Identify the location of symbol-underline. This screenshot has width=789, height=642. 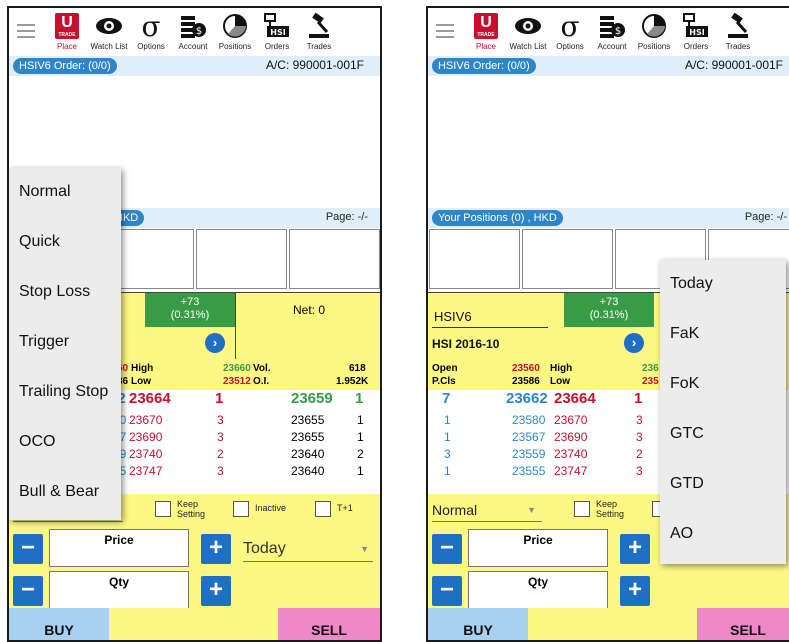
(490, 327).